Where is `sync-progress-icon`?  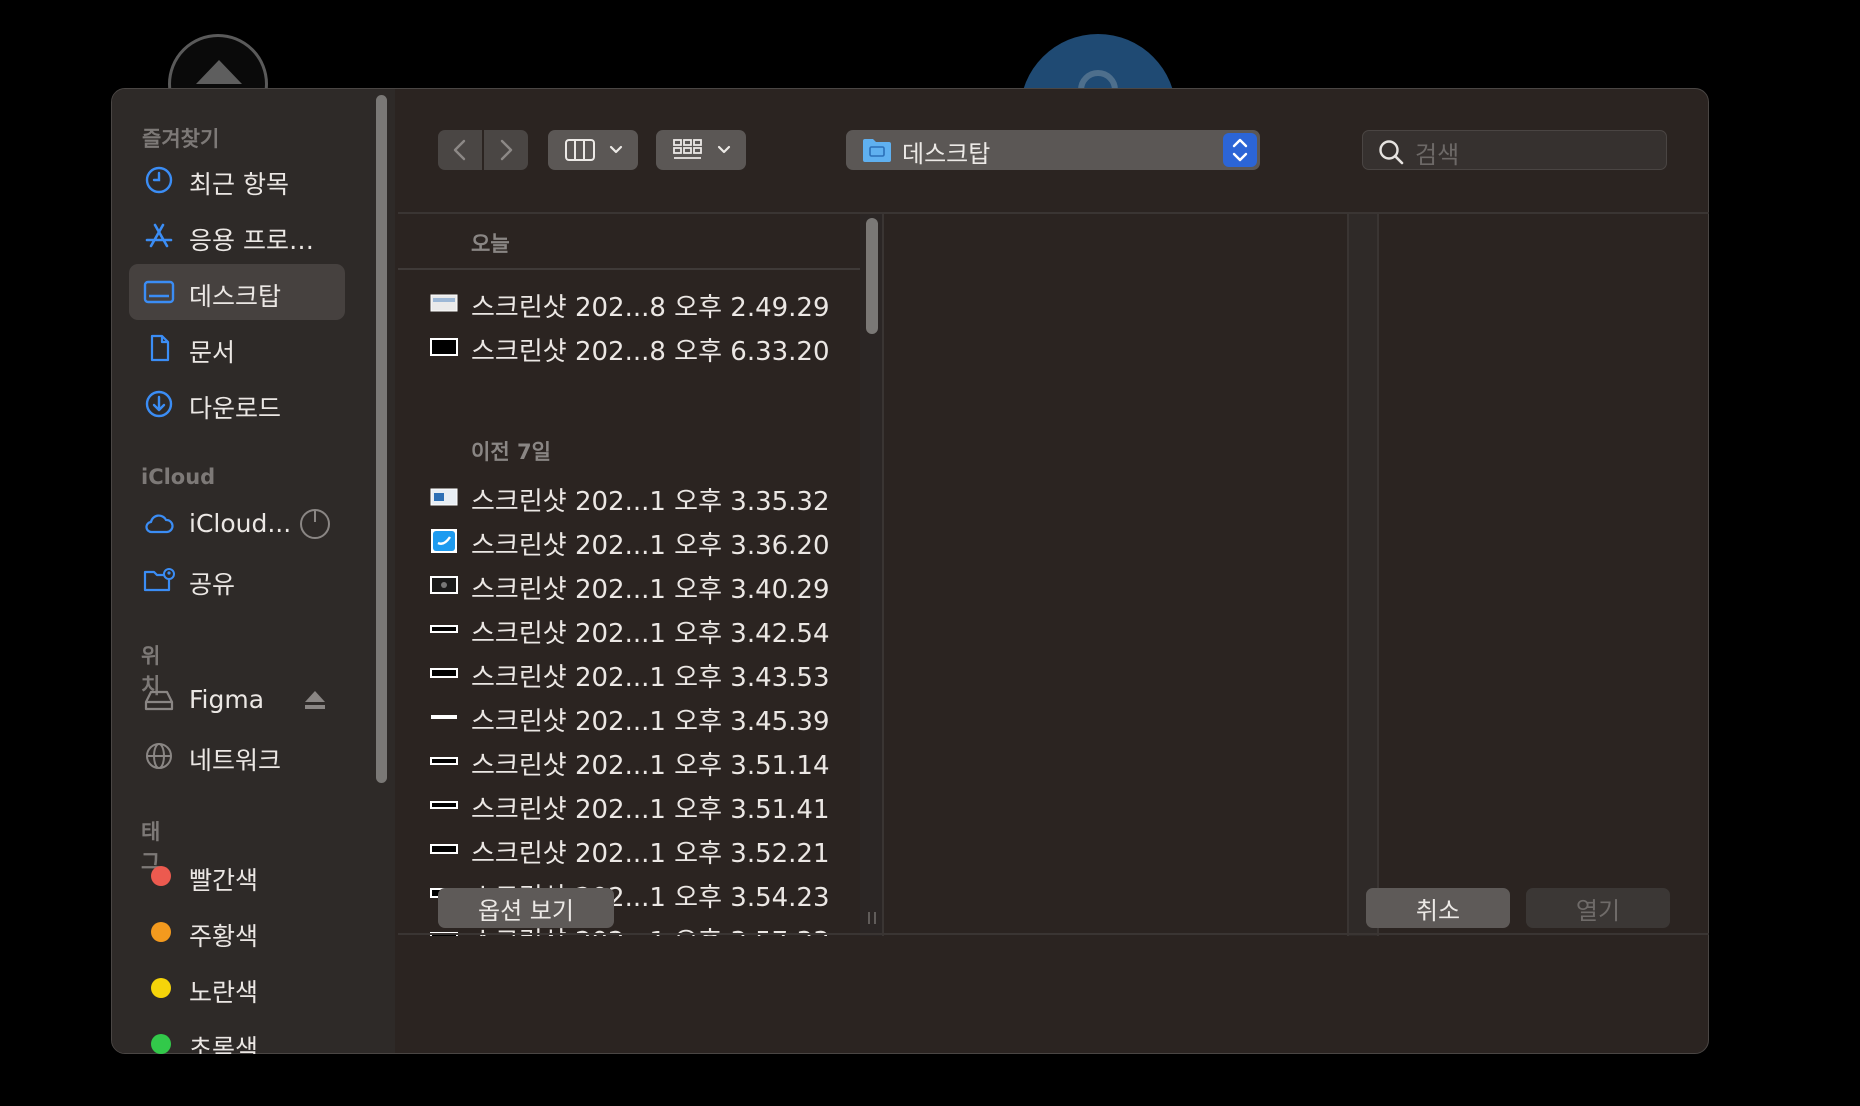 sync-progress-icon is located at coordinates (315, 524).